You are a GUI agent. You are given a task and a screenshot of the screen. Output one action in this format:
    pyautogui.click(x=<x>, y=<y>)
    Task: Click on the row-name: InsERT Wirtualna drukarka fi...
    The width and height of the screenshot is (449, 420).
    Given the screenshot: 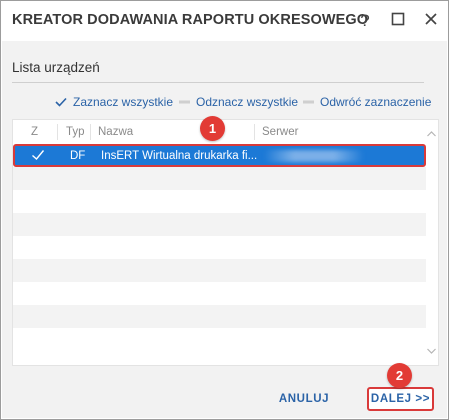 What is the action you would take?
    pyautogui.click(x=179, y=156)
    